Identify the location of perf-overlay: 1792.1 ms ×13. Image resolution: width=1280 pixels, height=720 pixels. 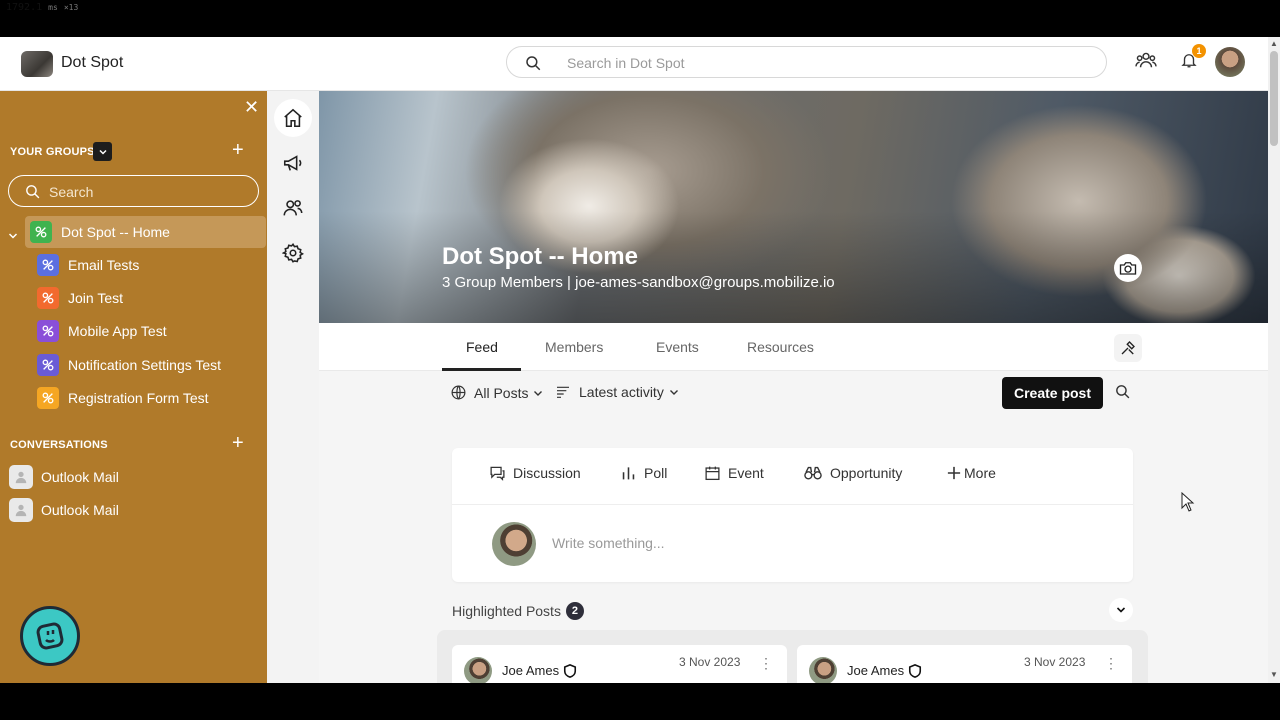
(42, 7).